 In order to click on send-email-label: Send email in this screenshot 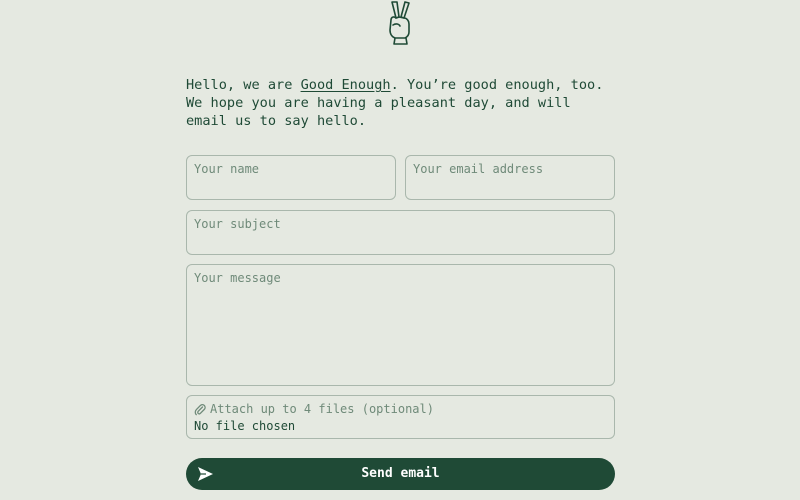, I will do `click(400, 473)`.